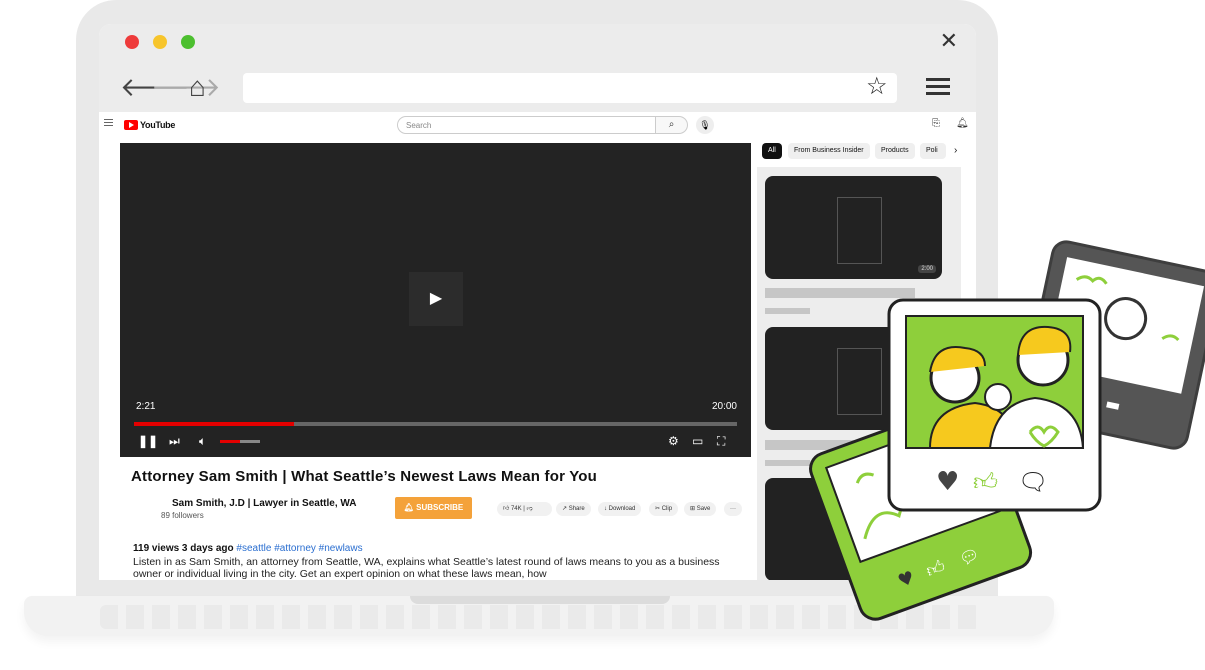  Describe the element at coordinates (994, 405) in the screenshot. I see `white-photo-card: ♥ 👍︎ 🗨︎` at that location.